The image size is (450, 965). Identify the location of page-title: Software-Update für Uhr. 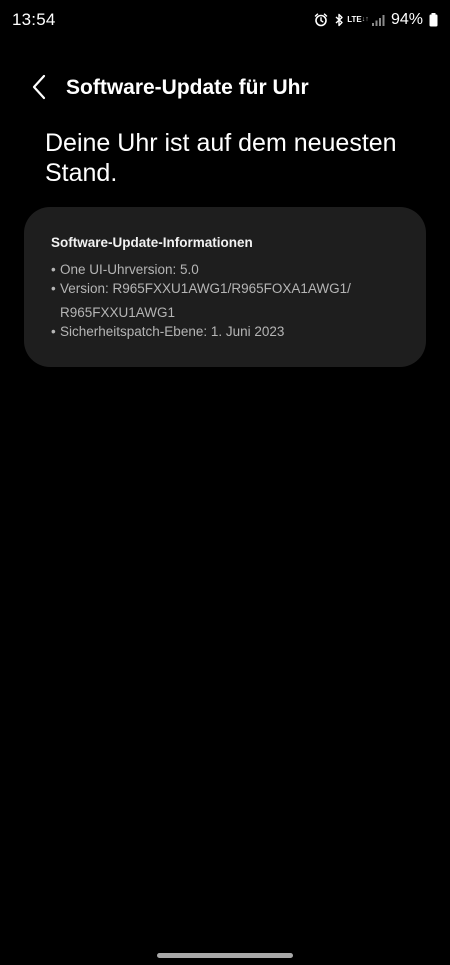
(187, 87).